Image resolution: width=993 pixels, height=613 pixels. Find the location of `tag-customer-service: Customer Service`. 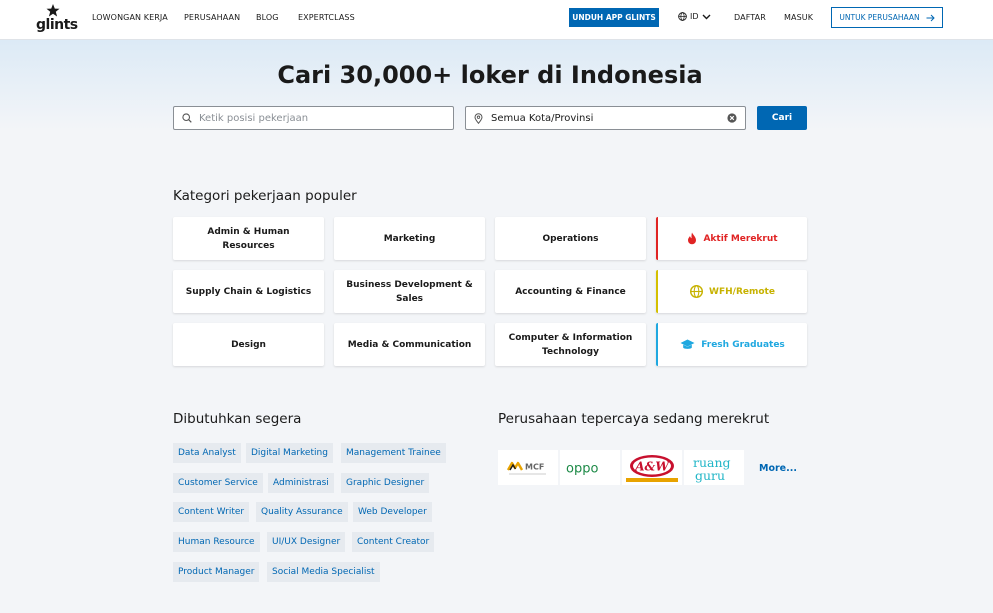

tag-customer-service: Customer Service is located at coordinates (218, 483).